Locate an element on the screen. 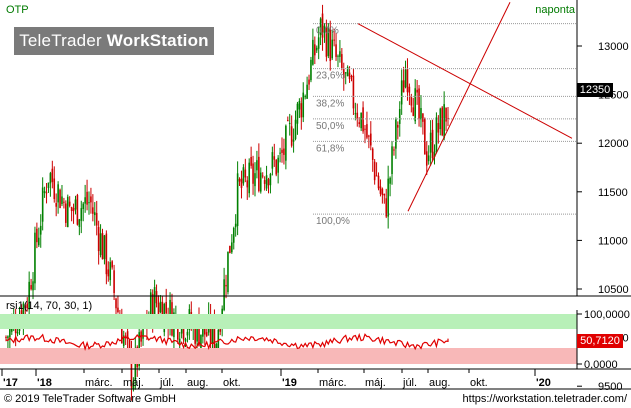 The image size is (631, 408). time-tick-label: aug. is located at coordinates (439, 383).